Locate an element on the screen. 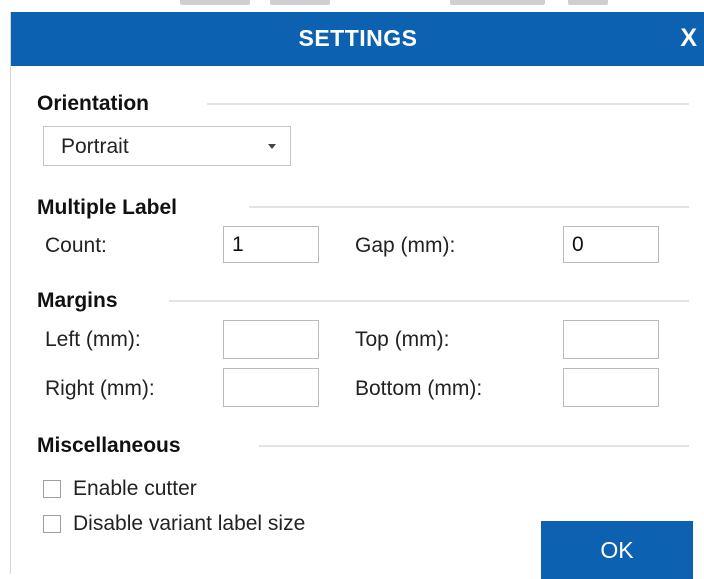 This screenshot has height=579, width=704. orientation-divider is located at coordinates (448, 104).